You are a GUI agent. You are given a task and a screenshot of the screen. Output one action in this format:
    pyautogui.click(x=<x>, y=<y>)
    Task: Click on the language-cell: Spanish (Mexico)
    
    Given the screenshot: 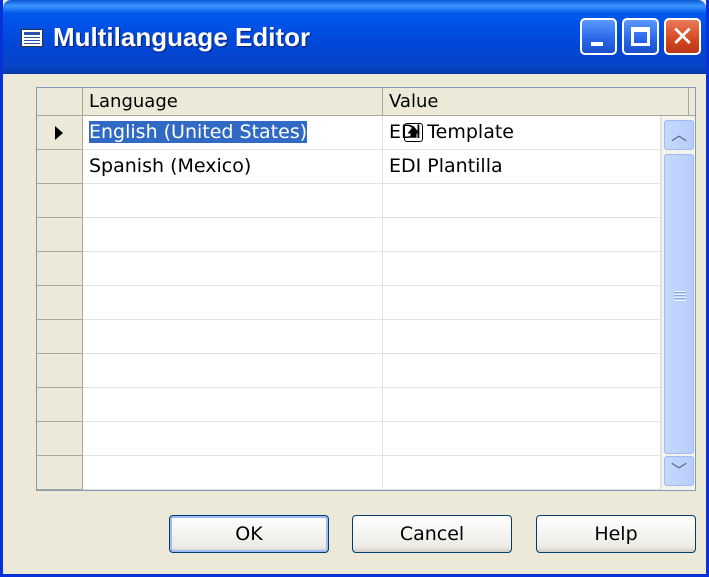 What is the action you would take?
    pyautogui.click(x=233, y=167)
    